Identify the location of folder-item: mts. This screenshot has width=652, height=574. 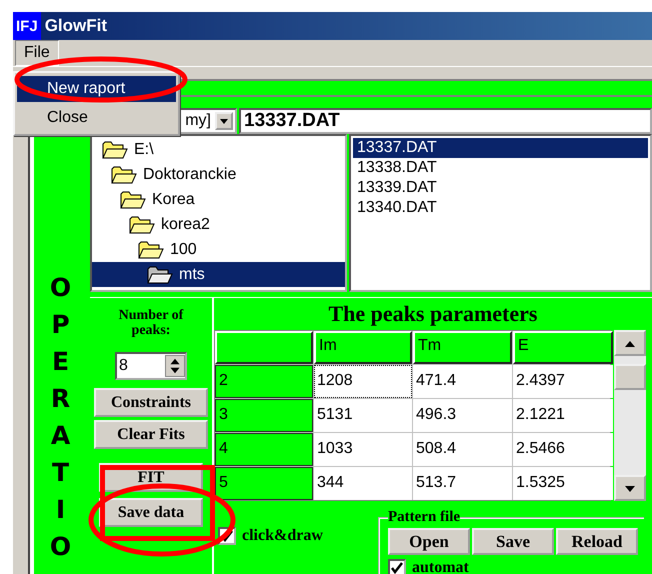
(218, 274).